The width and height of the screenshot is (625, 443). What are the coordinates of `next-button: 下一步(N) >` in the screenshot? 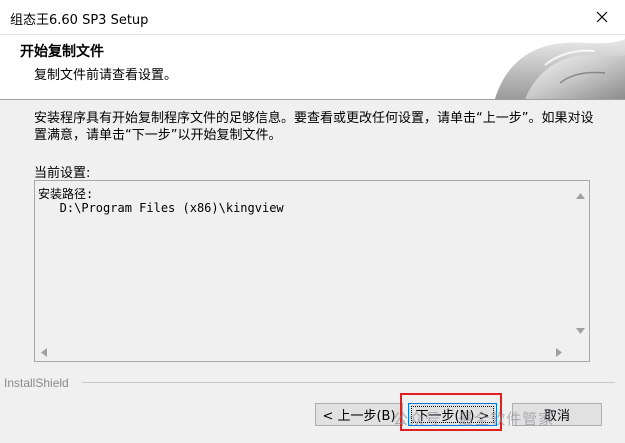 It's located at (452, 414).